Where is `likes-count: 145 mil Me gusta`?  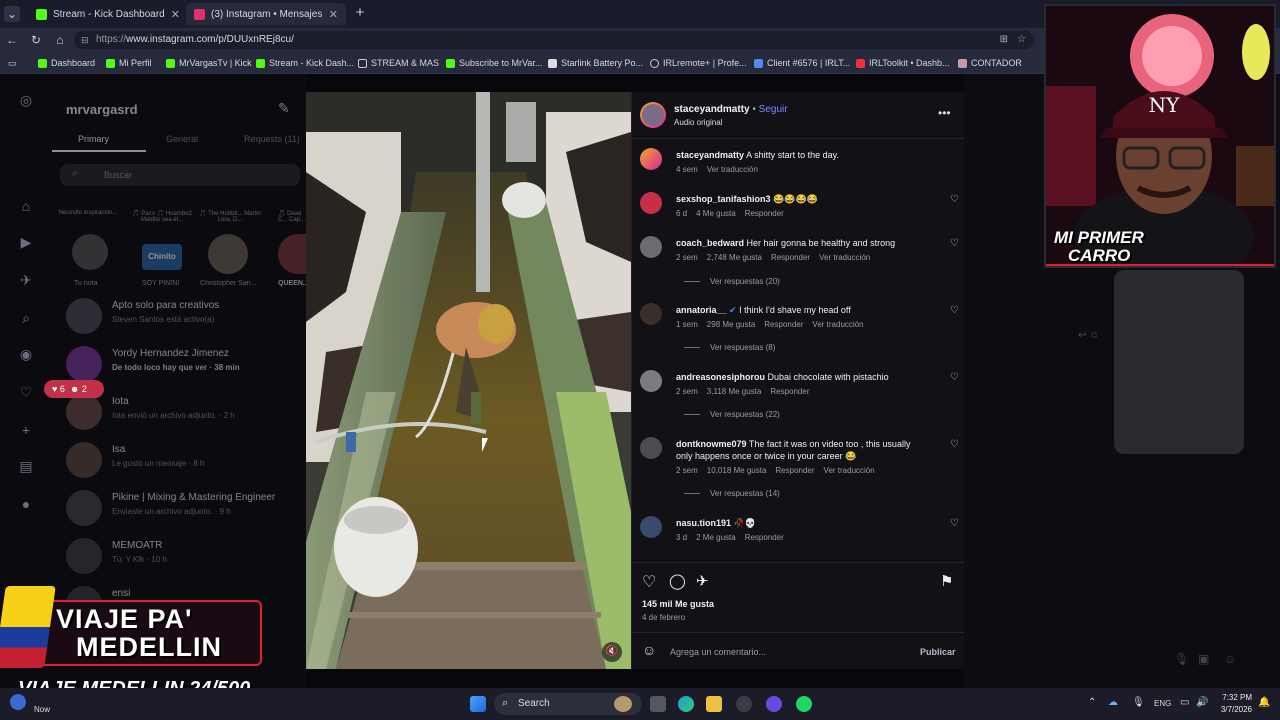 likes-count: 145 mil Me gusta is located at coordinates (678, 604).